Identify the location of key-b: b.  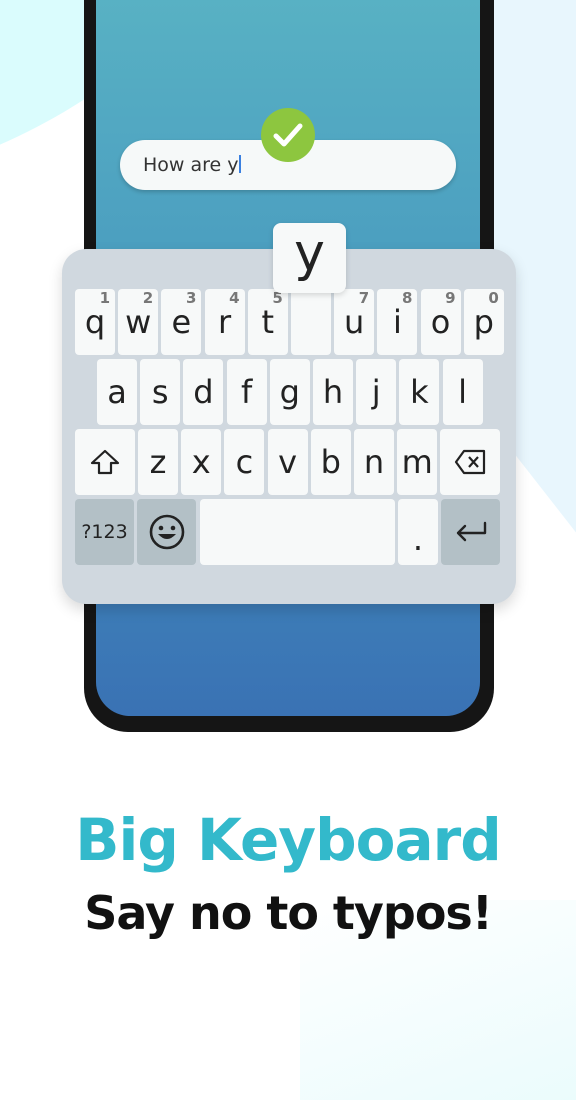
(330, 462).